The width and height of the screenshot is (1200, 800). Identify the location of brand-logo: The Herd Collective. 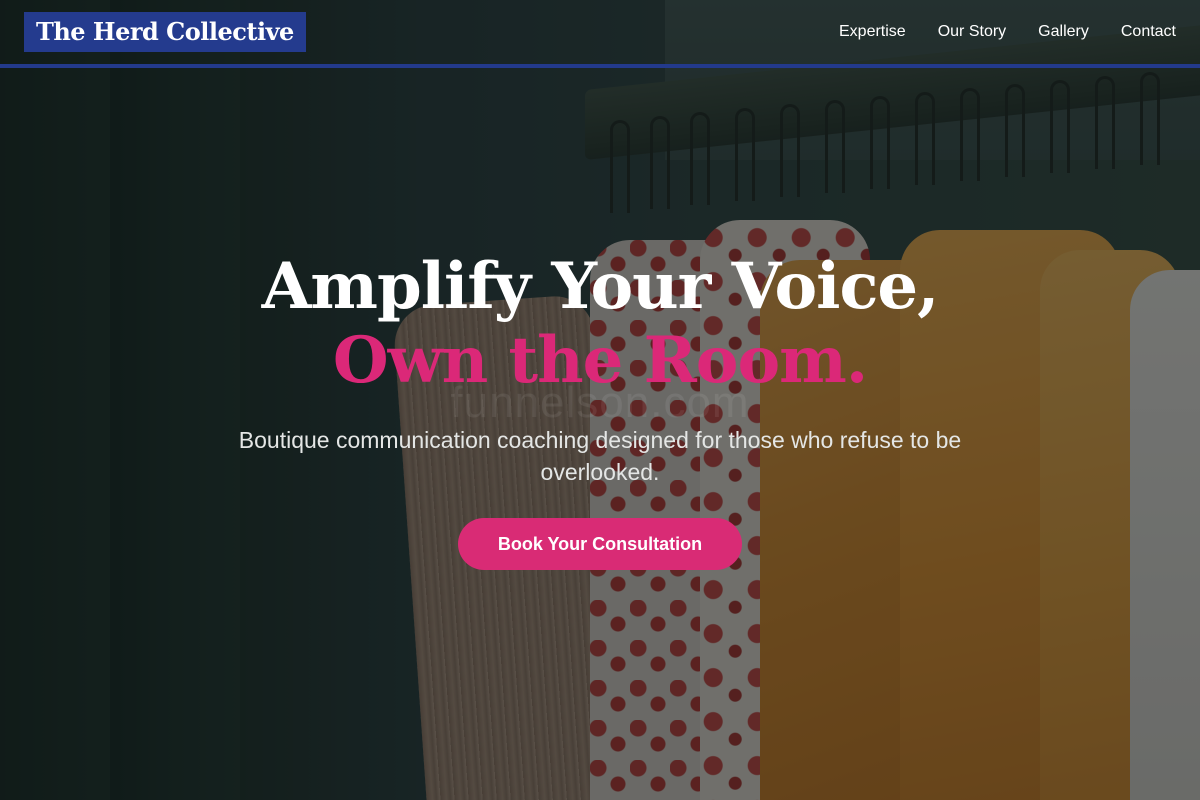
(165, 32).